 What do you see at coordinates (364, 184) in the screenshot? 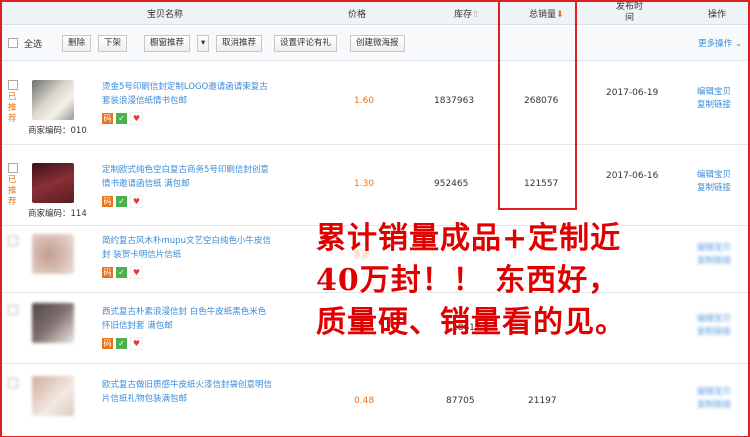
I see `price: 1.30` at bounding box center [364, 184].